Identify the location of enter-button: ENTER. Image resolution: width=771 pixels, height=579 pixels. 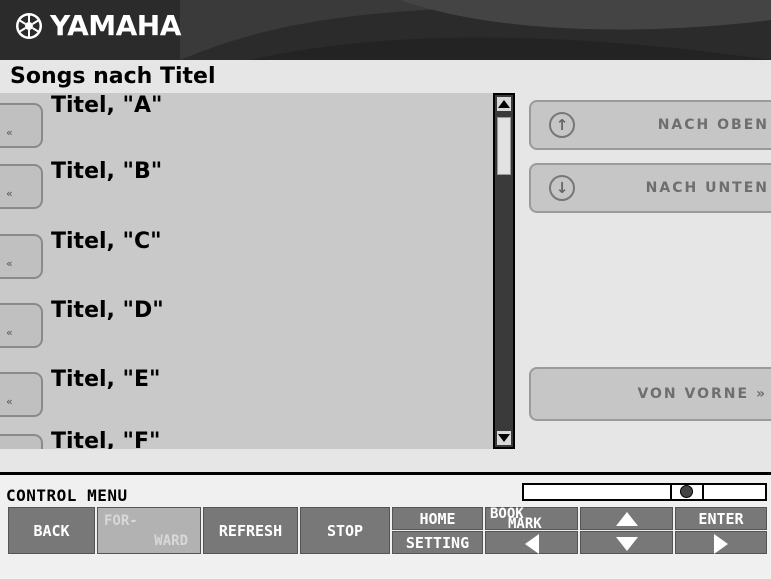
(721, 518).